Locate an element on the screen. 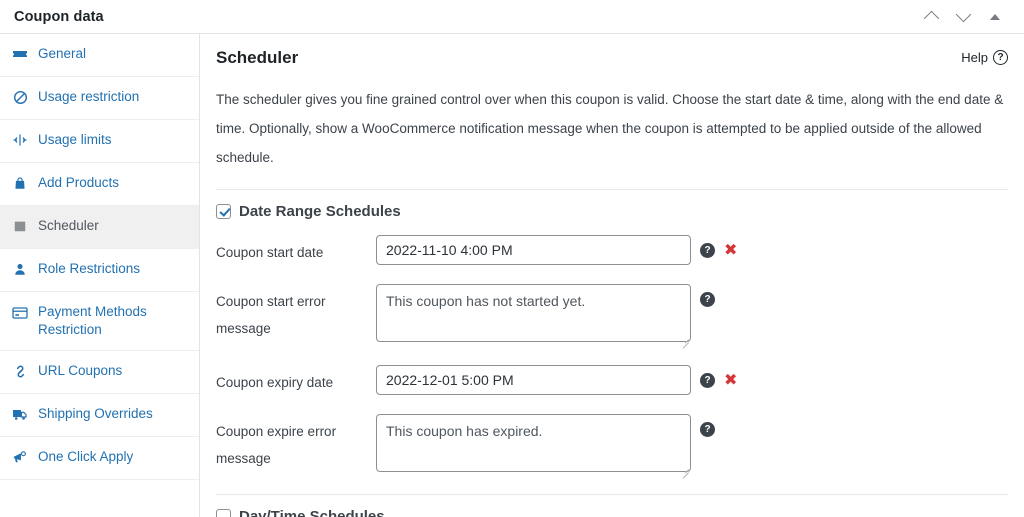 Image resolution: width=1024 pixels, height=517 pixels. coupon-expire-error-message-label: Coupon expire error message is located at coordinates (276, 445).